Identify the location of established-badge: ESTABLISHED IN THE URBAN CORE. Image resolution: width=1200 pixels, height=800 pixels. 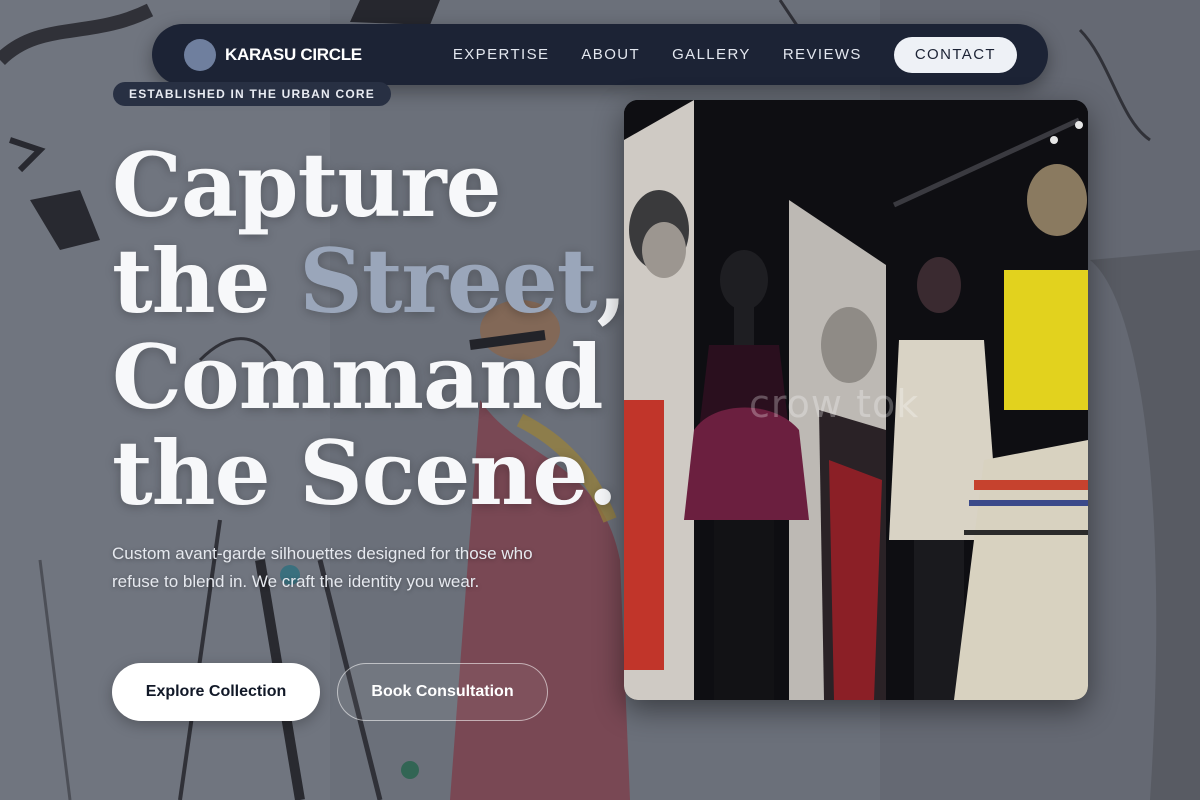
(252, 94).